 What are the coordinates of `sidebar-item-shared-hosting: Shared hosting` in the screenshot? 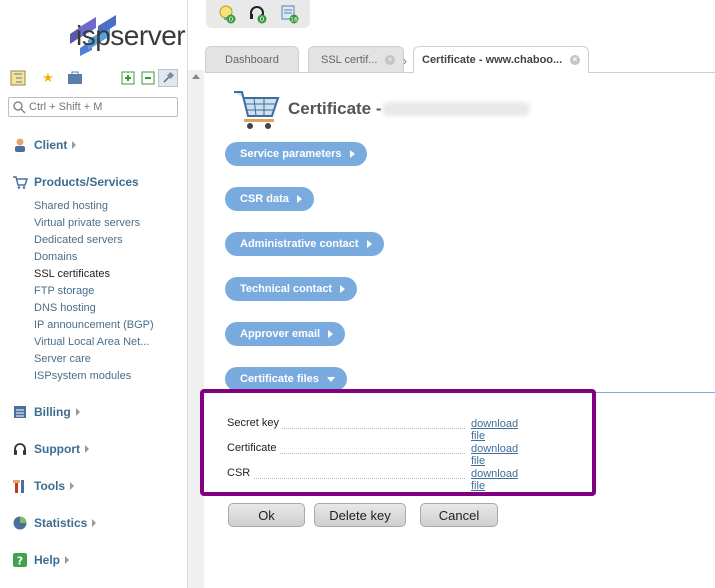 It's located at (71, 206).